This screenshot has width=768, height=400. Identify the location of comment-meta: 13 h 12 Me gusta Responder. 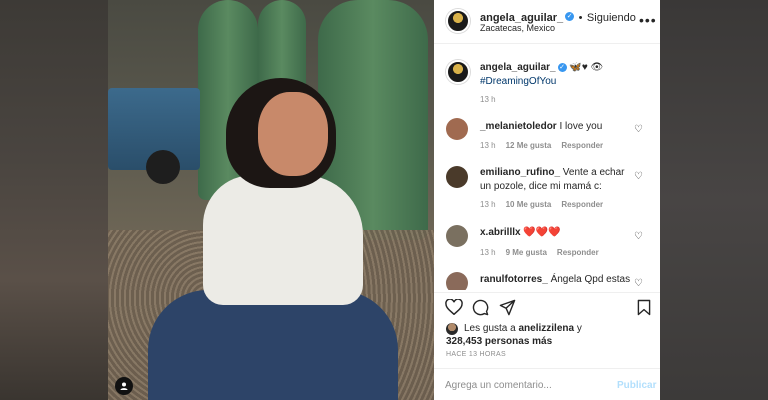
(546, 145).